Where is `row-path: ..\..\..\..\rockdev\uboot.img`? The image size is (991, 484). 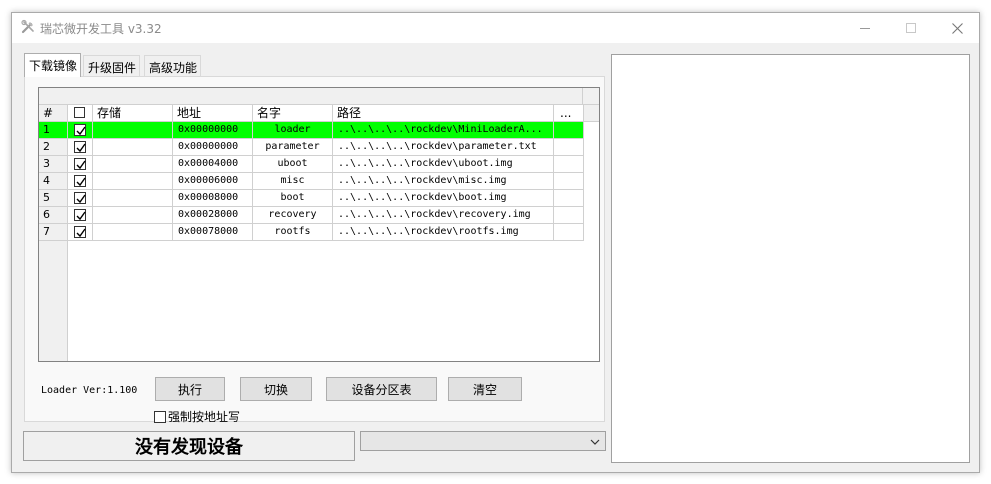
row-path: ..\..\..\..\rockdev\uboot.img is located at coordinates (443, 164).